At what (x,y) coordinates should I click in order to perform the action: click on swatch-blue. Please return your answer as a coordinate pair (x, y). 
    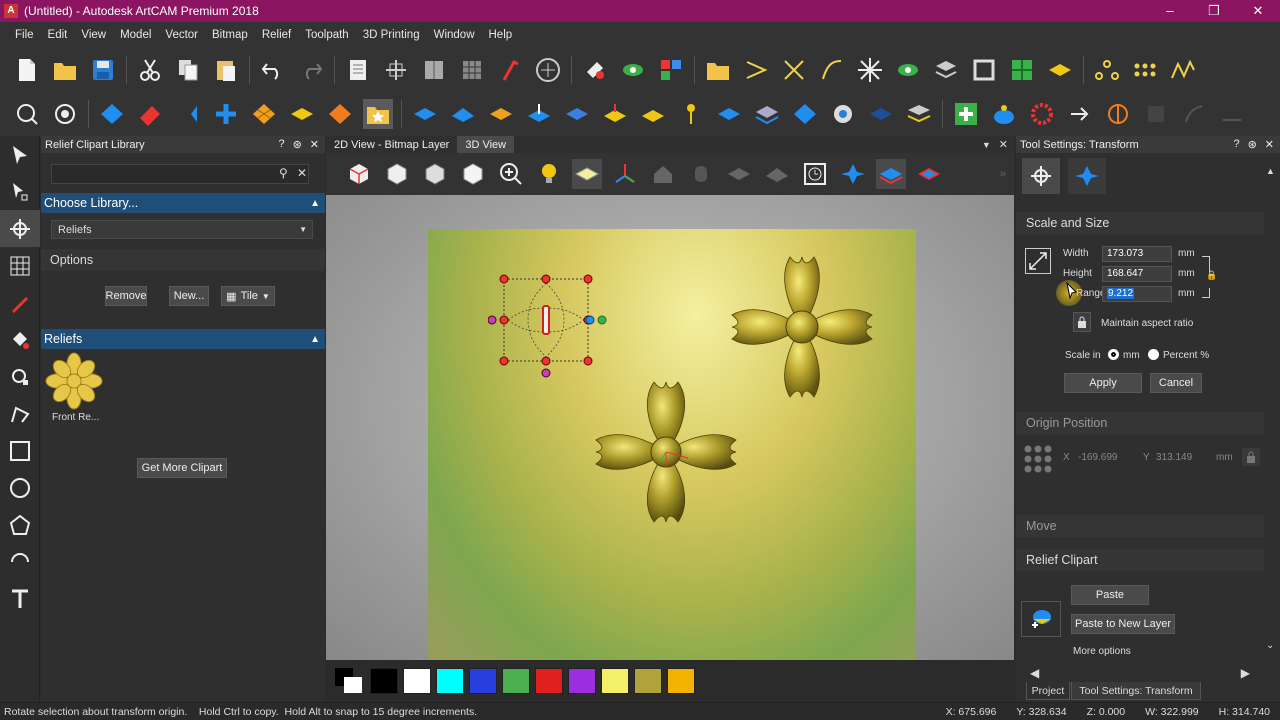
    Looking at the image, I should click on (483, 681).